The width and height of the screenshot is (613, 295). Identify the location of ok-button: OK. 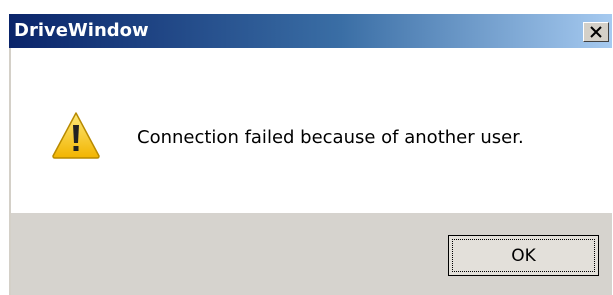
(523, 255).